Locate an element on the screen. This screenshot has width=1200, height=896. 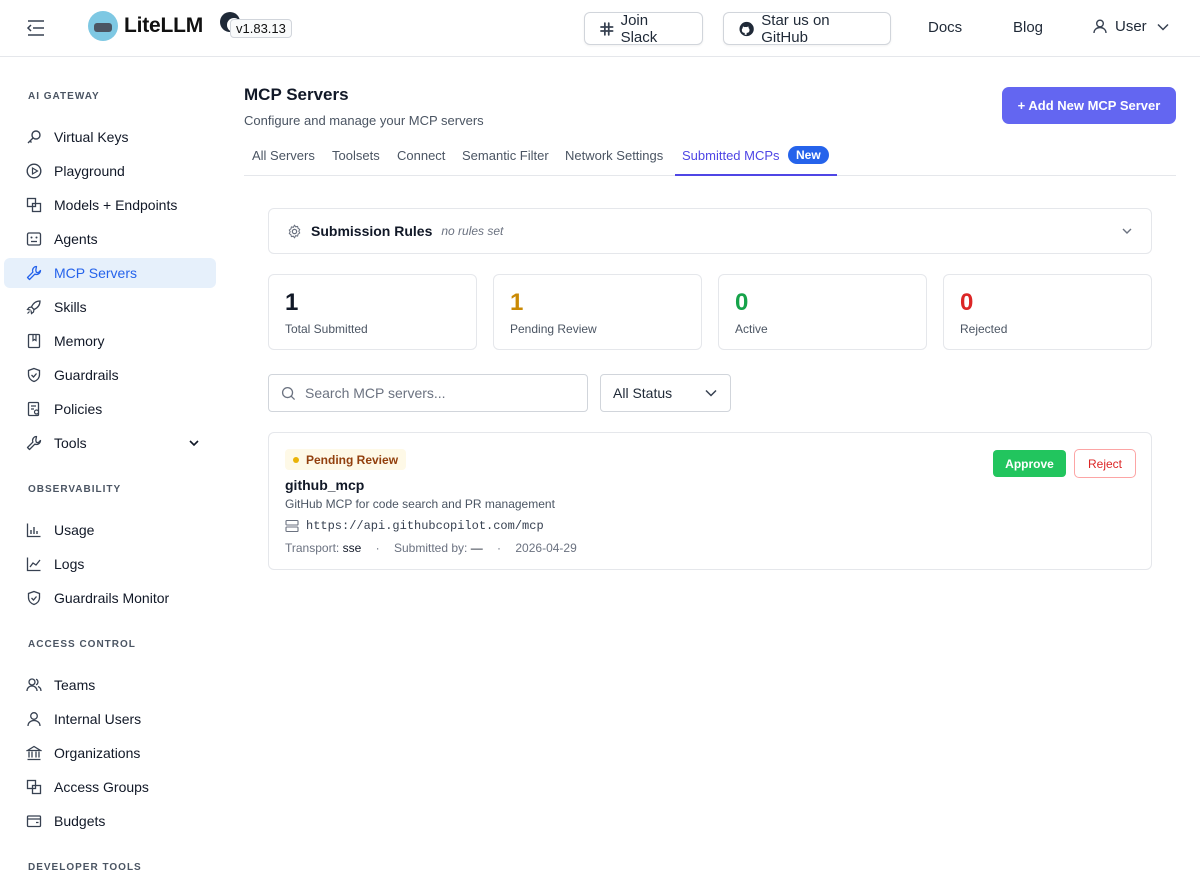
new-badge: New is located at coordinates (808, 155).